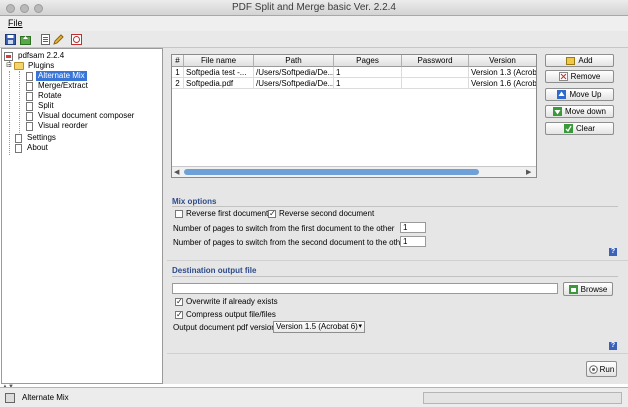 This screenshot has width=628, height=407. What do you see at coordinates (528, 172) in the screenshot?
I see `scroll-right-icon: ▶` at bounding box center [528, 172].